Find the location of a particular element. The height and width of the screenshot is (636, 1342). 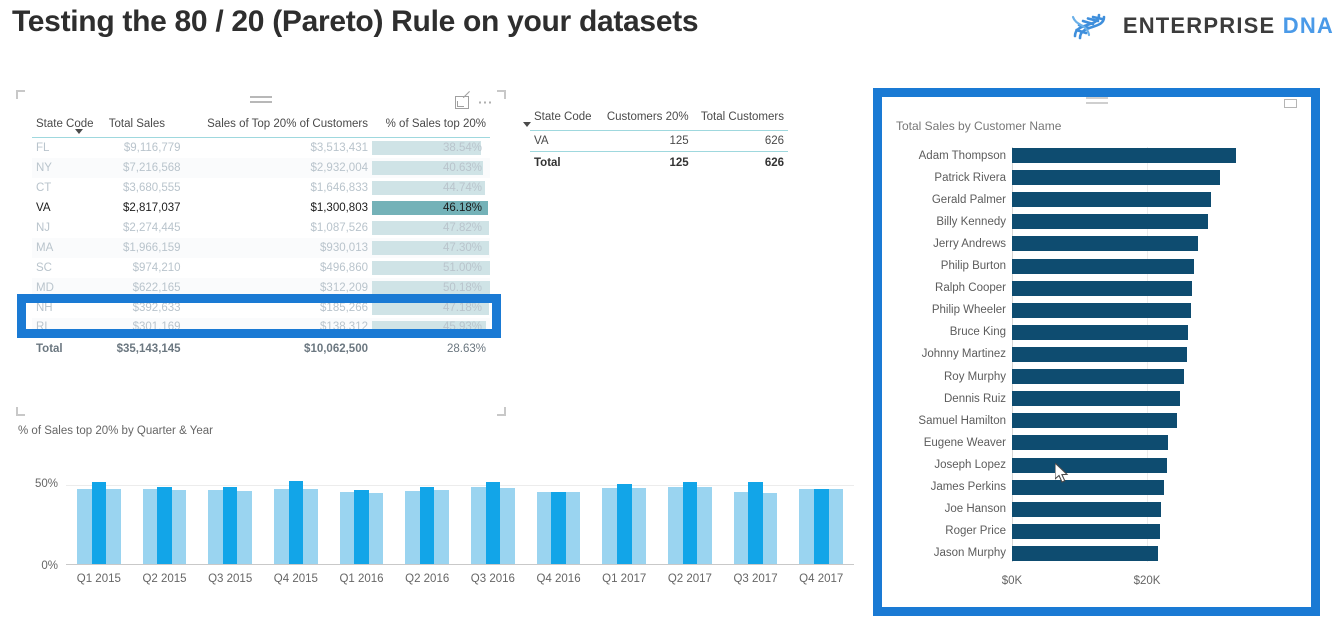

table-row: VA 125 626 is located at coordinates (659, 141).